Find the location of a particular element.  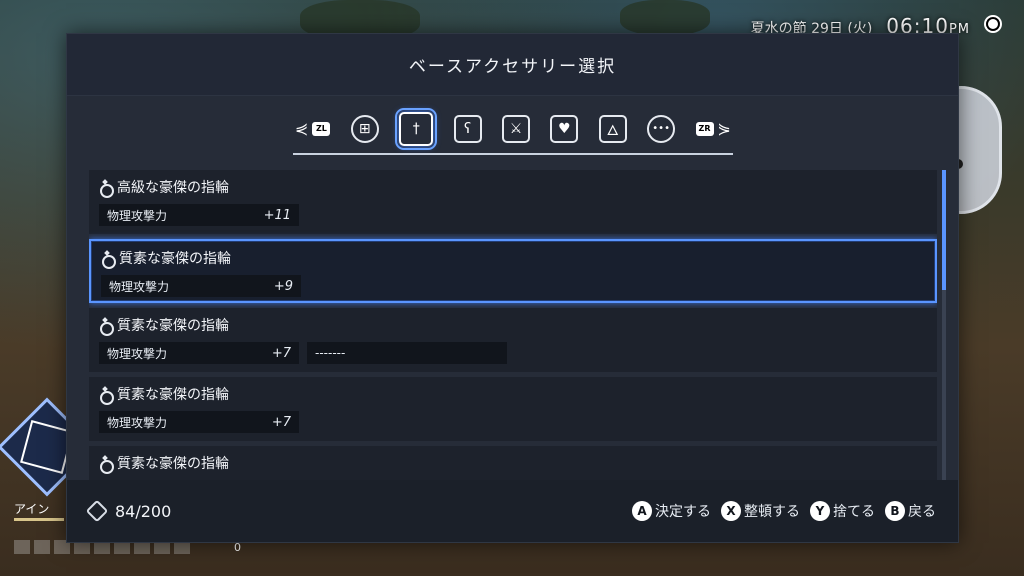

accessory-item: 質素な豪傑の指輪 物理攻撃力 +7 ------- is located at coordinates (513, 340).